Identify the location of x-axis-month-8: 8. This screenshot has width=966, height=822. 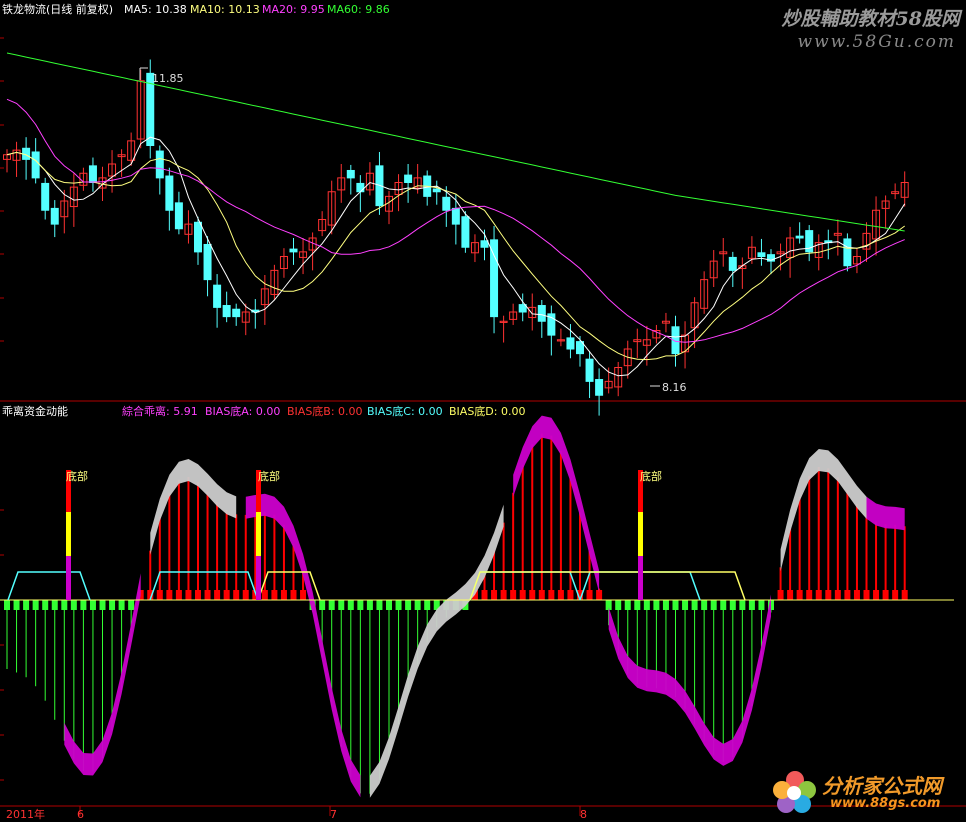
(583, 814).